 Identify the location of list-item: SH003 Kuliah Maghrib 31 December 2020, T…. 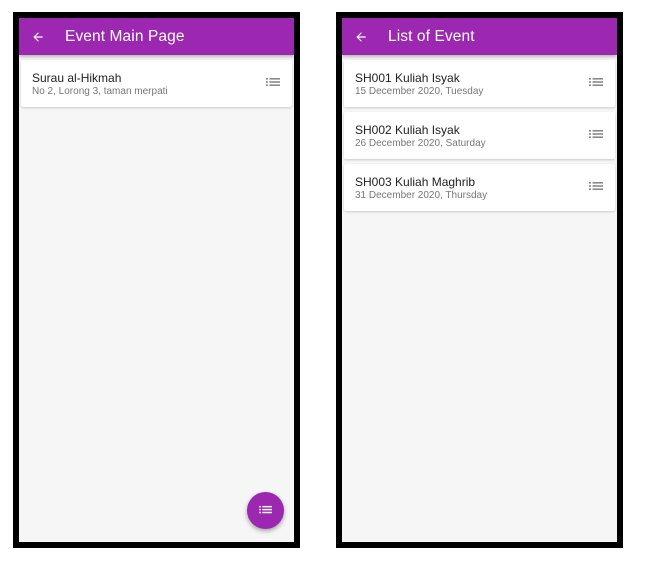
(479, 187).